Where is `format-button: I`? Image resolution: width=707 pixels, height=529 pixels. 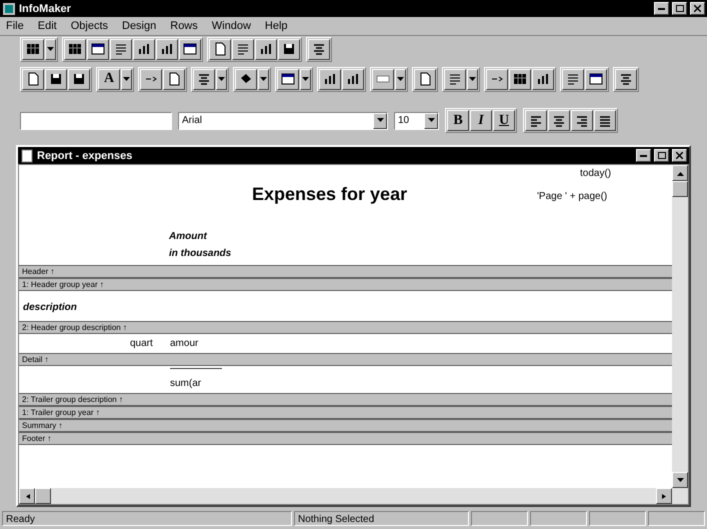 format-button: I is located at coordinates (481, 120).